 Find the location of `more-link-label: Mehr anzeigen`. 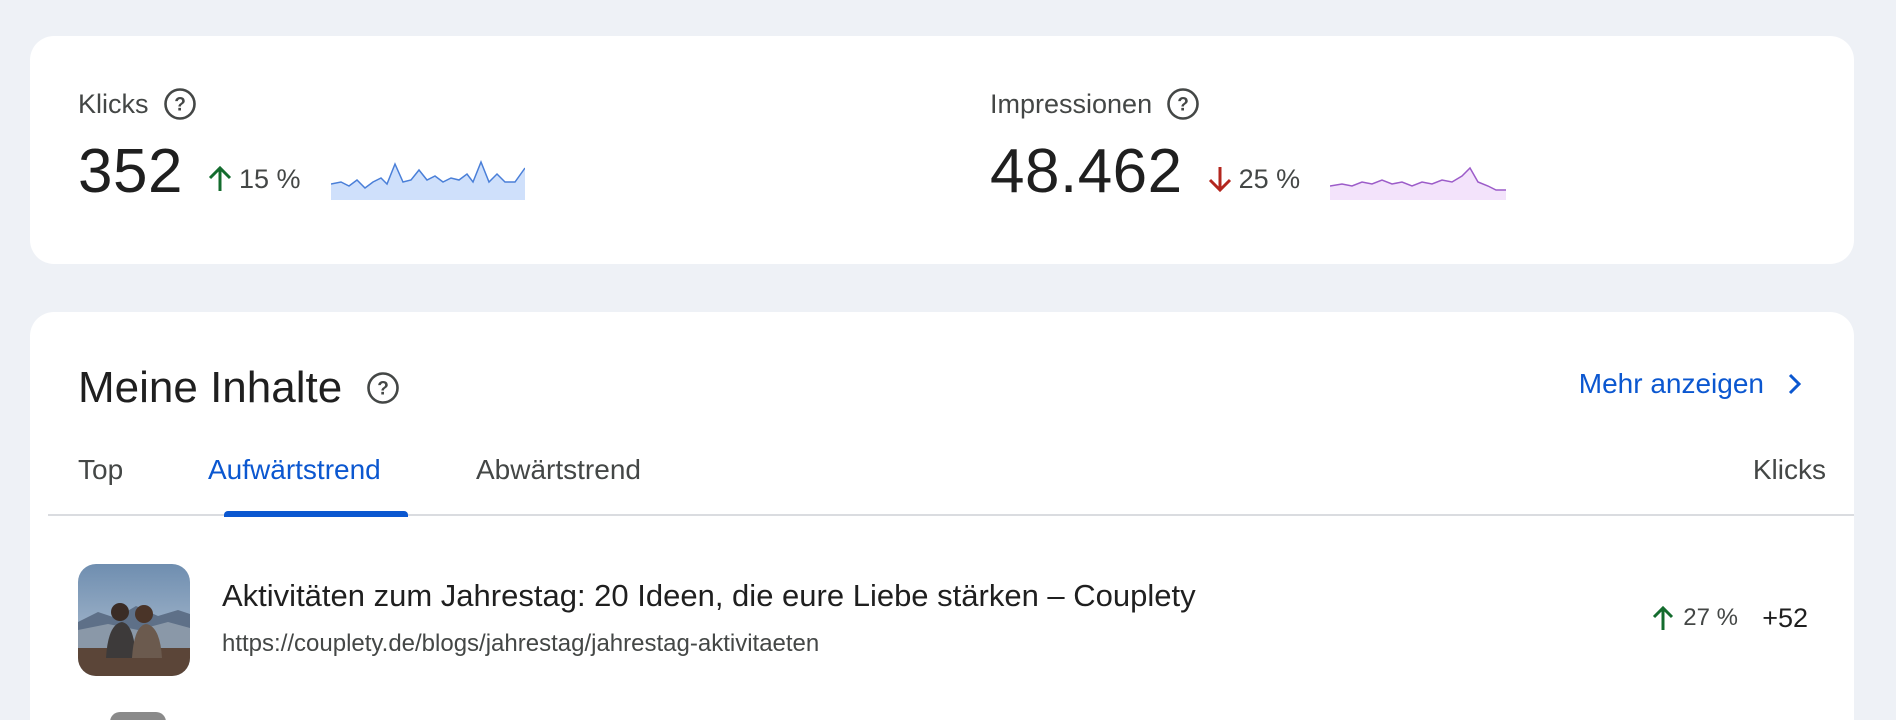

more-link-label: Mehr anzeigen is located at coordinates (1671, 383).